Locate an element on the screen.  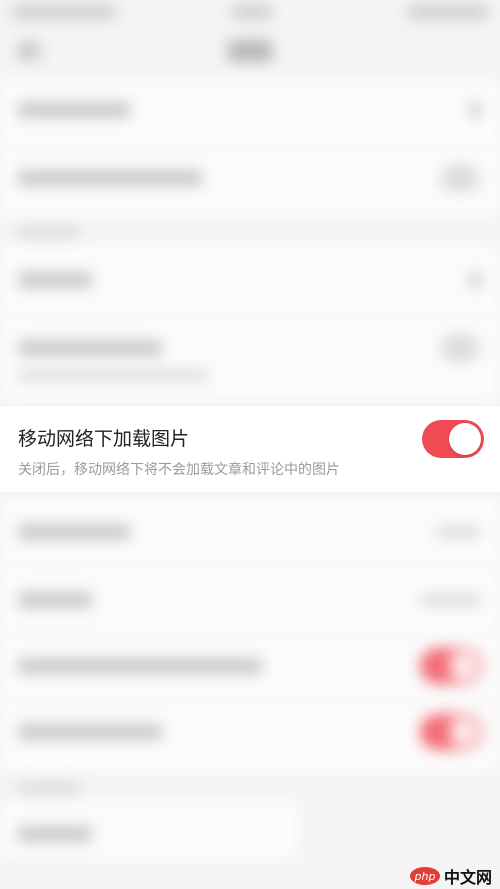
row-3-label is located at coordinates (55, 280).